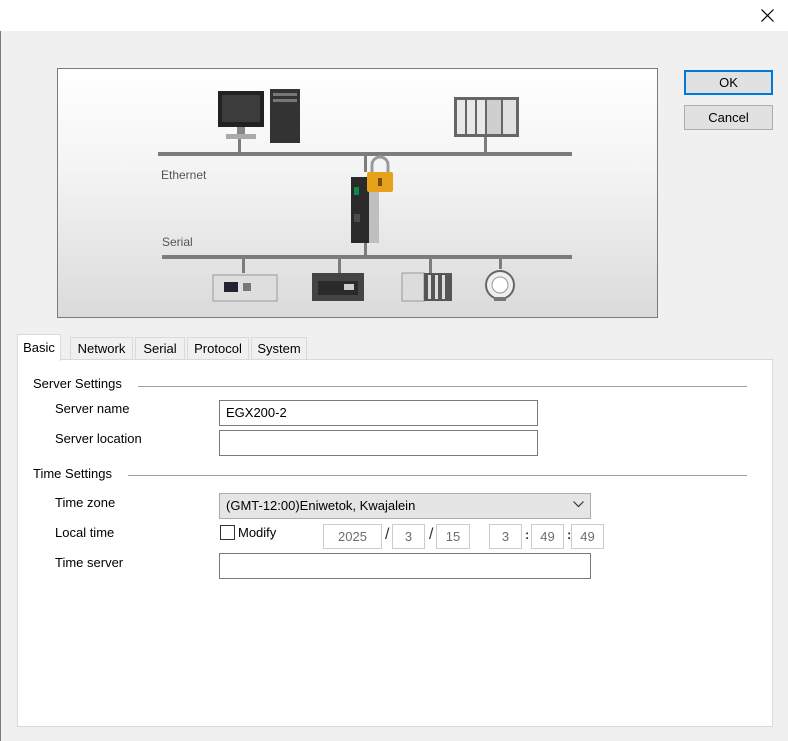 This screenshot has height=741, width=788. I want to click on server-location-input, so click(378, 443).